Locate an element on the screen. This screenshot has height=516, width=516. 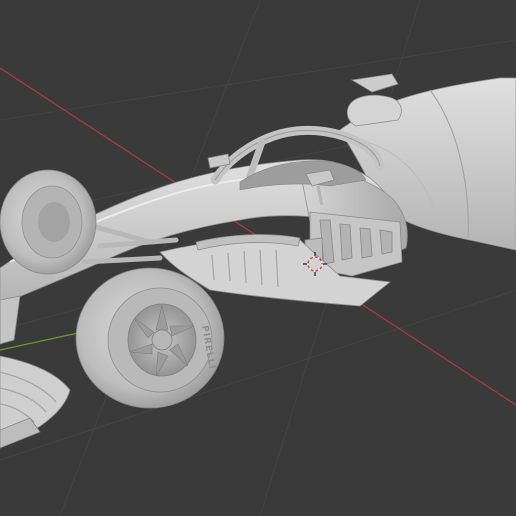
front-right-tire: PIRELLI is located at coordinates (150, 338).